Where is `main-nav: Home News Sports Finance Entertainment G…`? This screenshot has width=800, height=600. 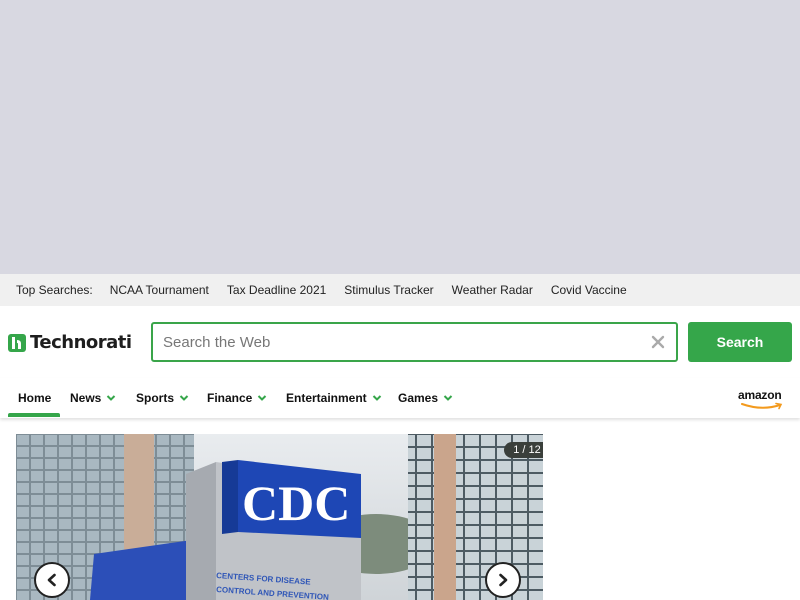 main-nav: Home News Sports Finance Entertainment G… is located at coordinates (400, 398).